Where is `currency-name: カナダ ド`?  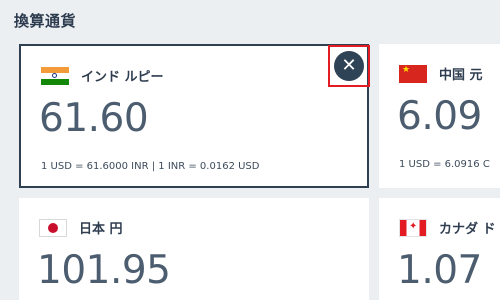
currency-name: カナダ ド is located at coordinates (467, 229).